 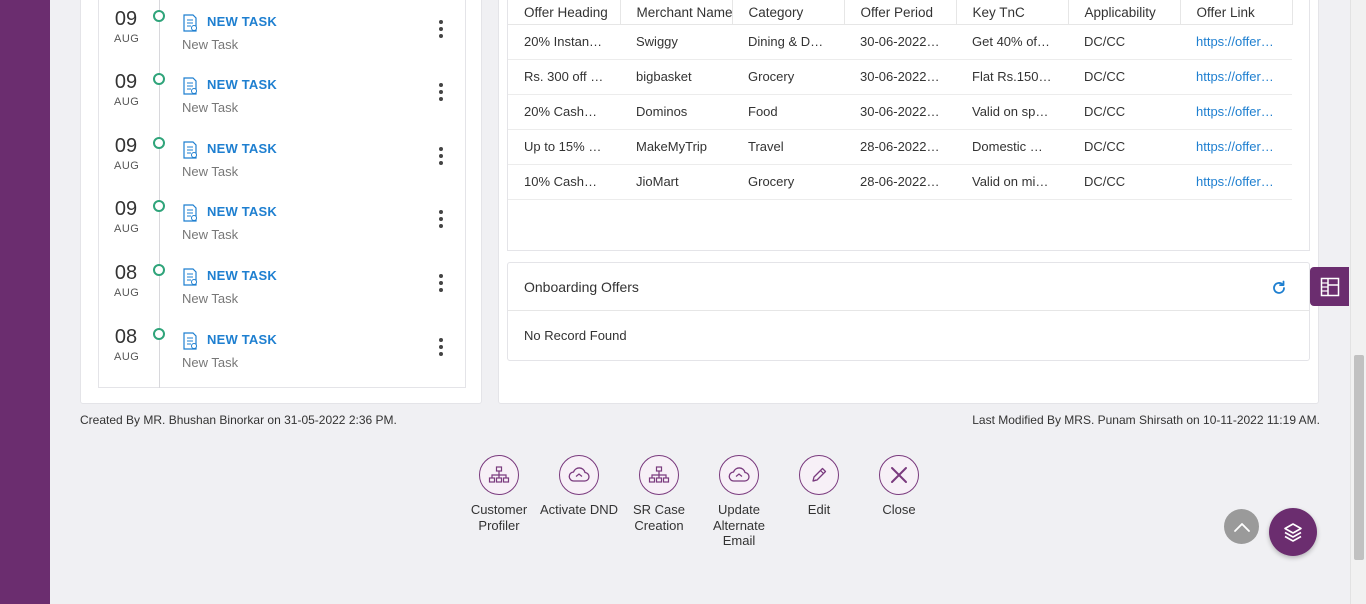 What do you see at coordinates (1359, 457) in the screenshot?
I see `scrollbar-thumb` at bounding box center [1359, 457].